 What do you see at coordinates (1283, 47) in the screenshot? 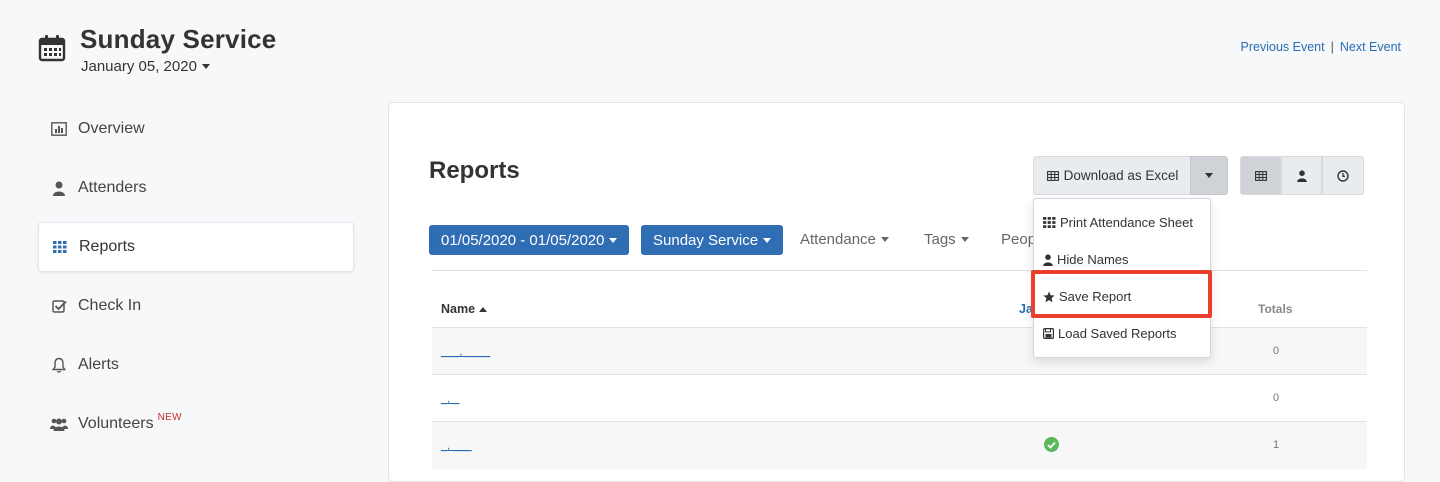
I see `previous-event-link: Previous Event` at bounding box center [1283, 47].